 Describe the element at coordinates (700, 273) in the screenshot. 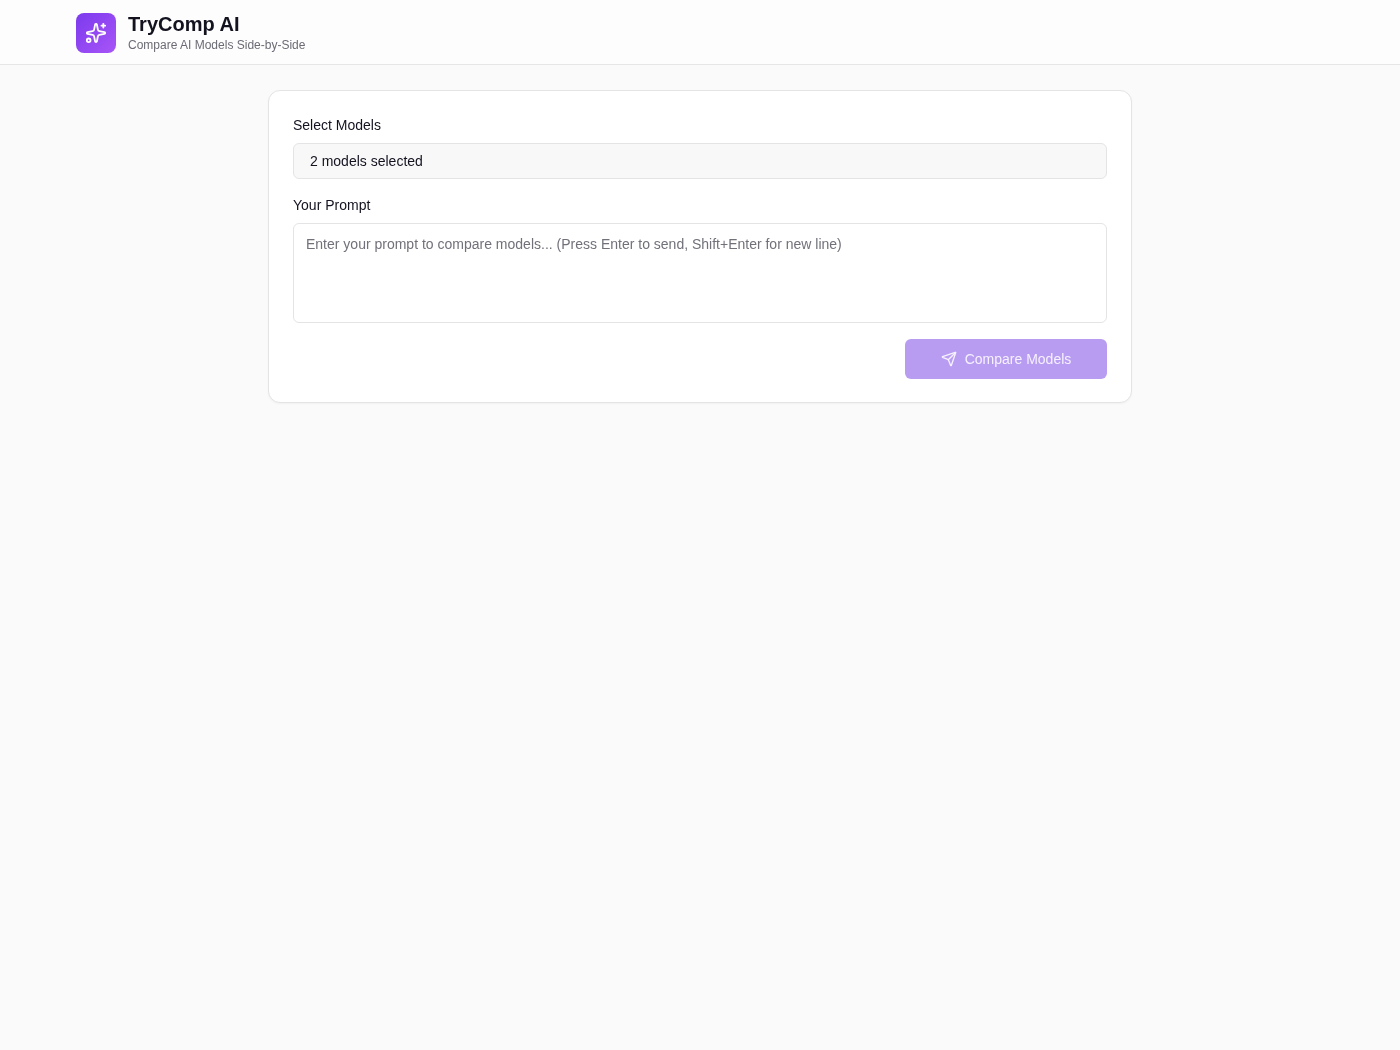

I see `prompt-input: Enter your prompt to compare models... (Press Enter to send, Shift+Enter for new line)` at that location.